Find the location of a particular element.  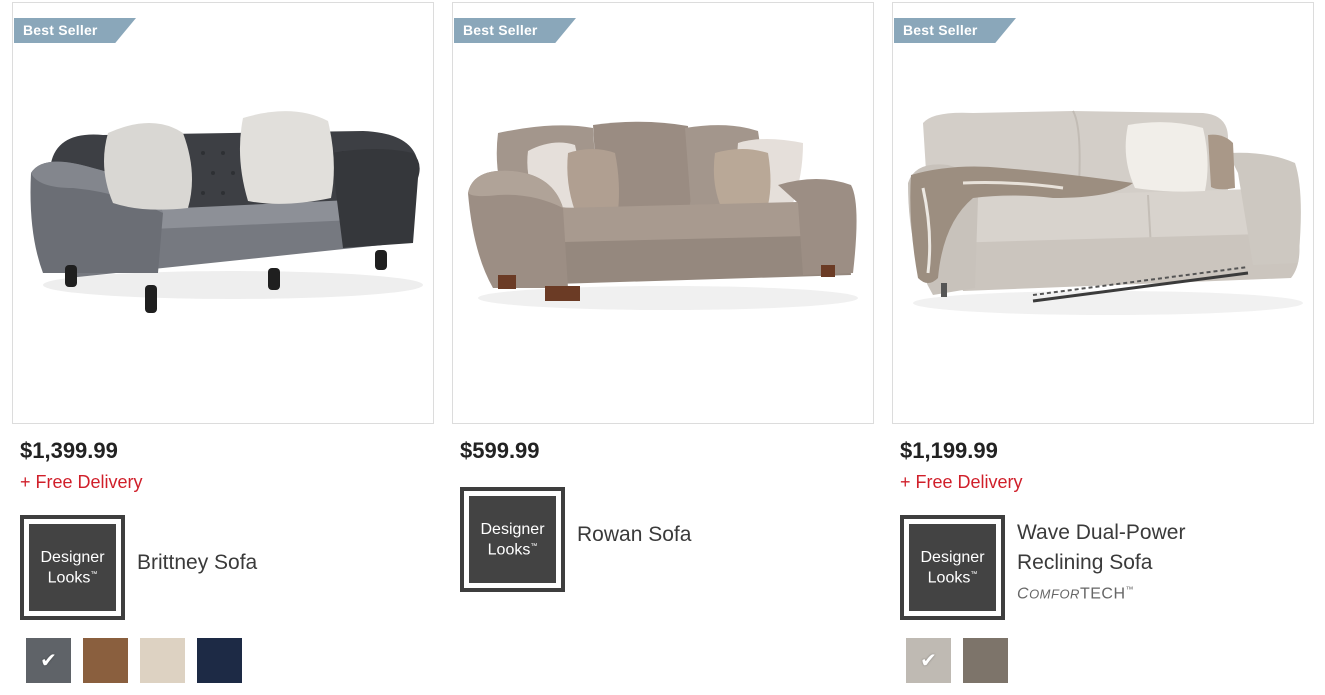

product-name-line1: Wave Dual-Power is located at coordinates (1101, 532).